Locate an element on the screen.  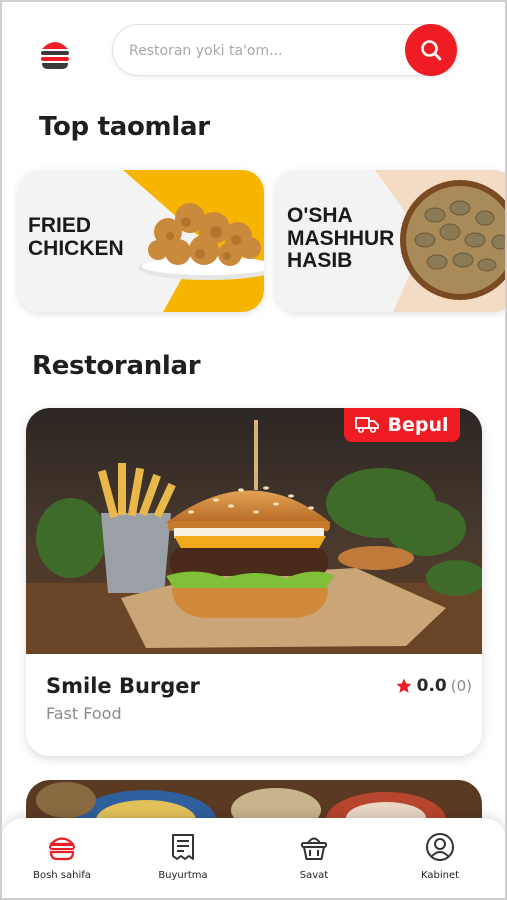
free-delivery-label: Bepul is located at coordinates (418, 425).